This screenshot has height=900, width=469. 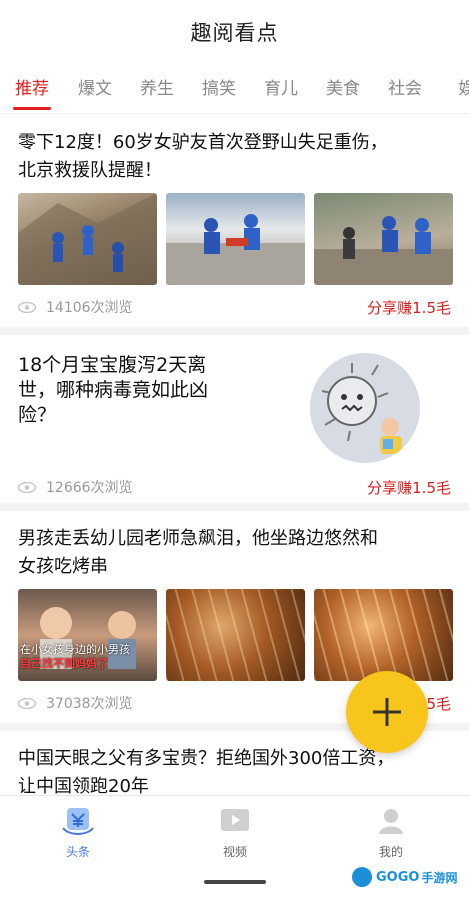 What do you see at coordinates (281, 88) in the screenshot?
I see `tab-parenting: 育儿` at bounding box center [281, 88].